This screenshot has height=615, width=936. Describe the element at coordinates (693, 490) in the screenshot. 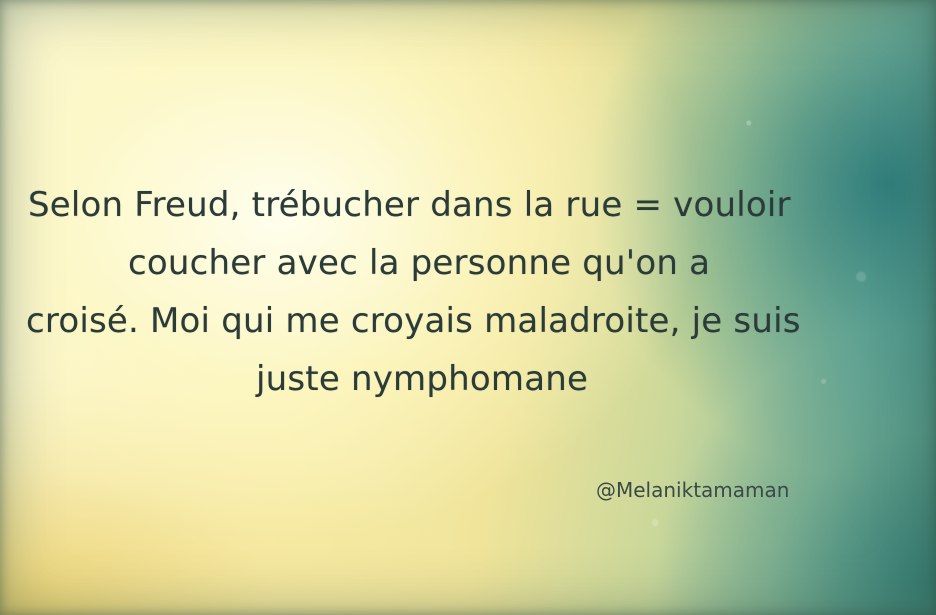

I see `author-handle: @Melaniktamaman` at that location.